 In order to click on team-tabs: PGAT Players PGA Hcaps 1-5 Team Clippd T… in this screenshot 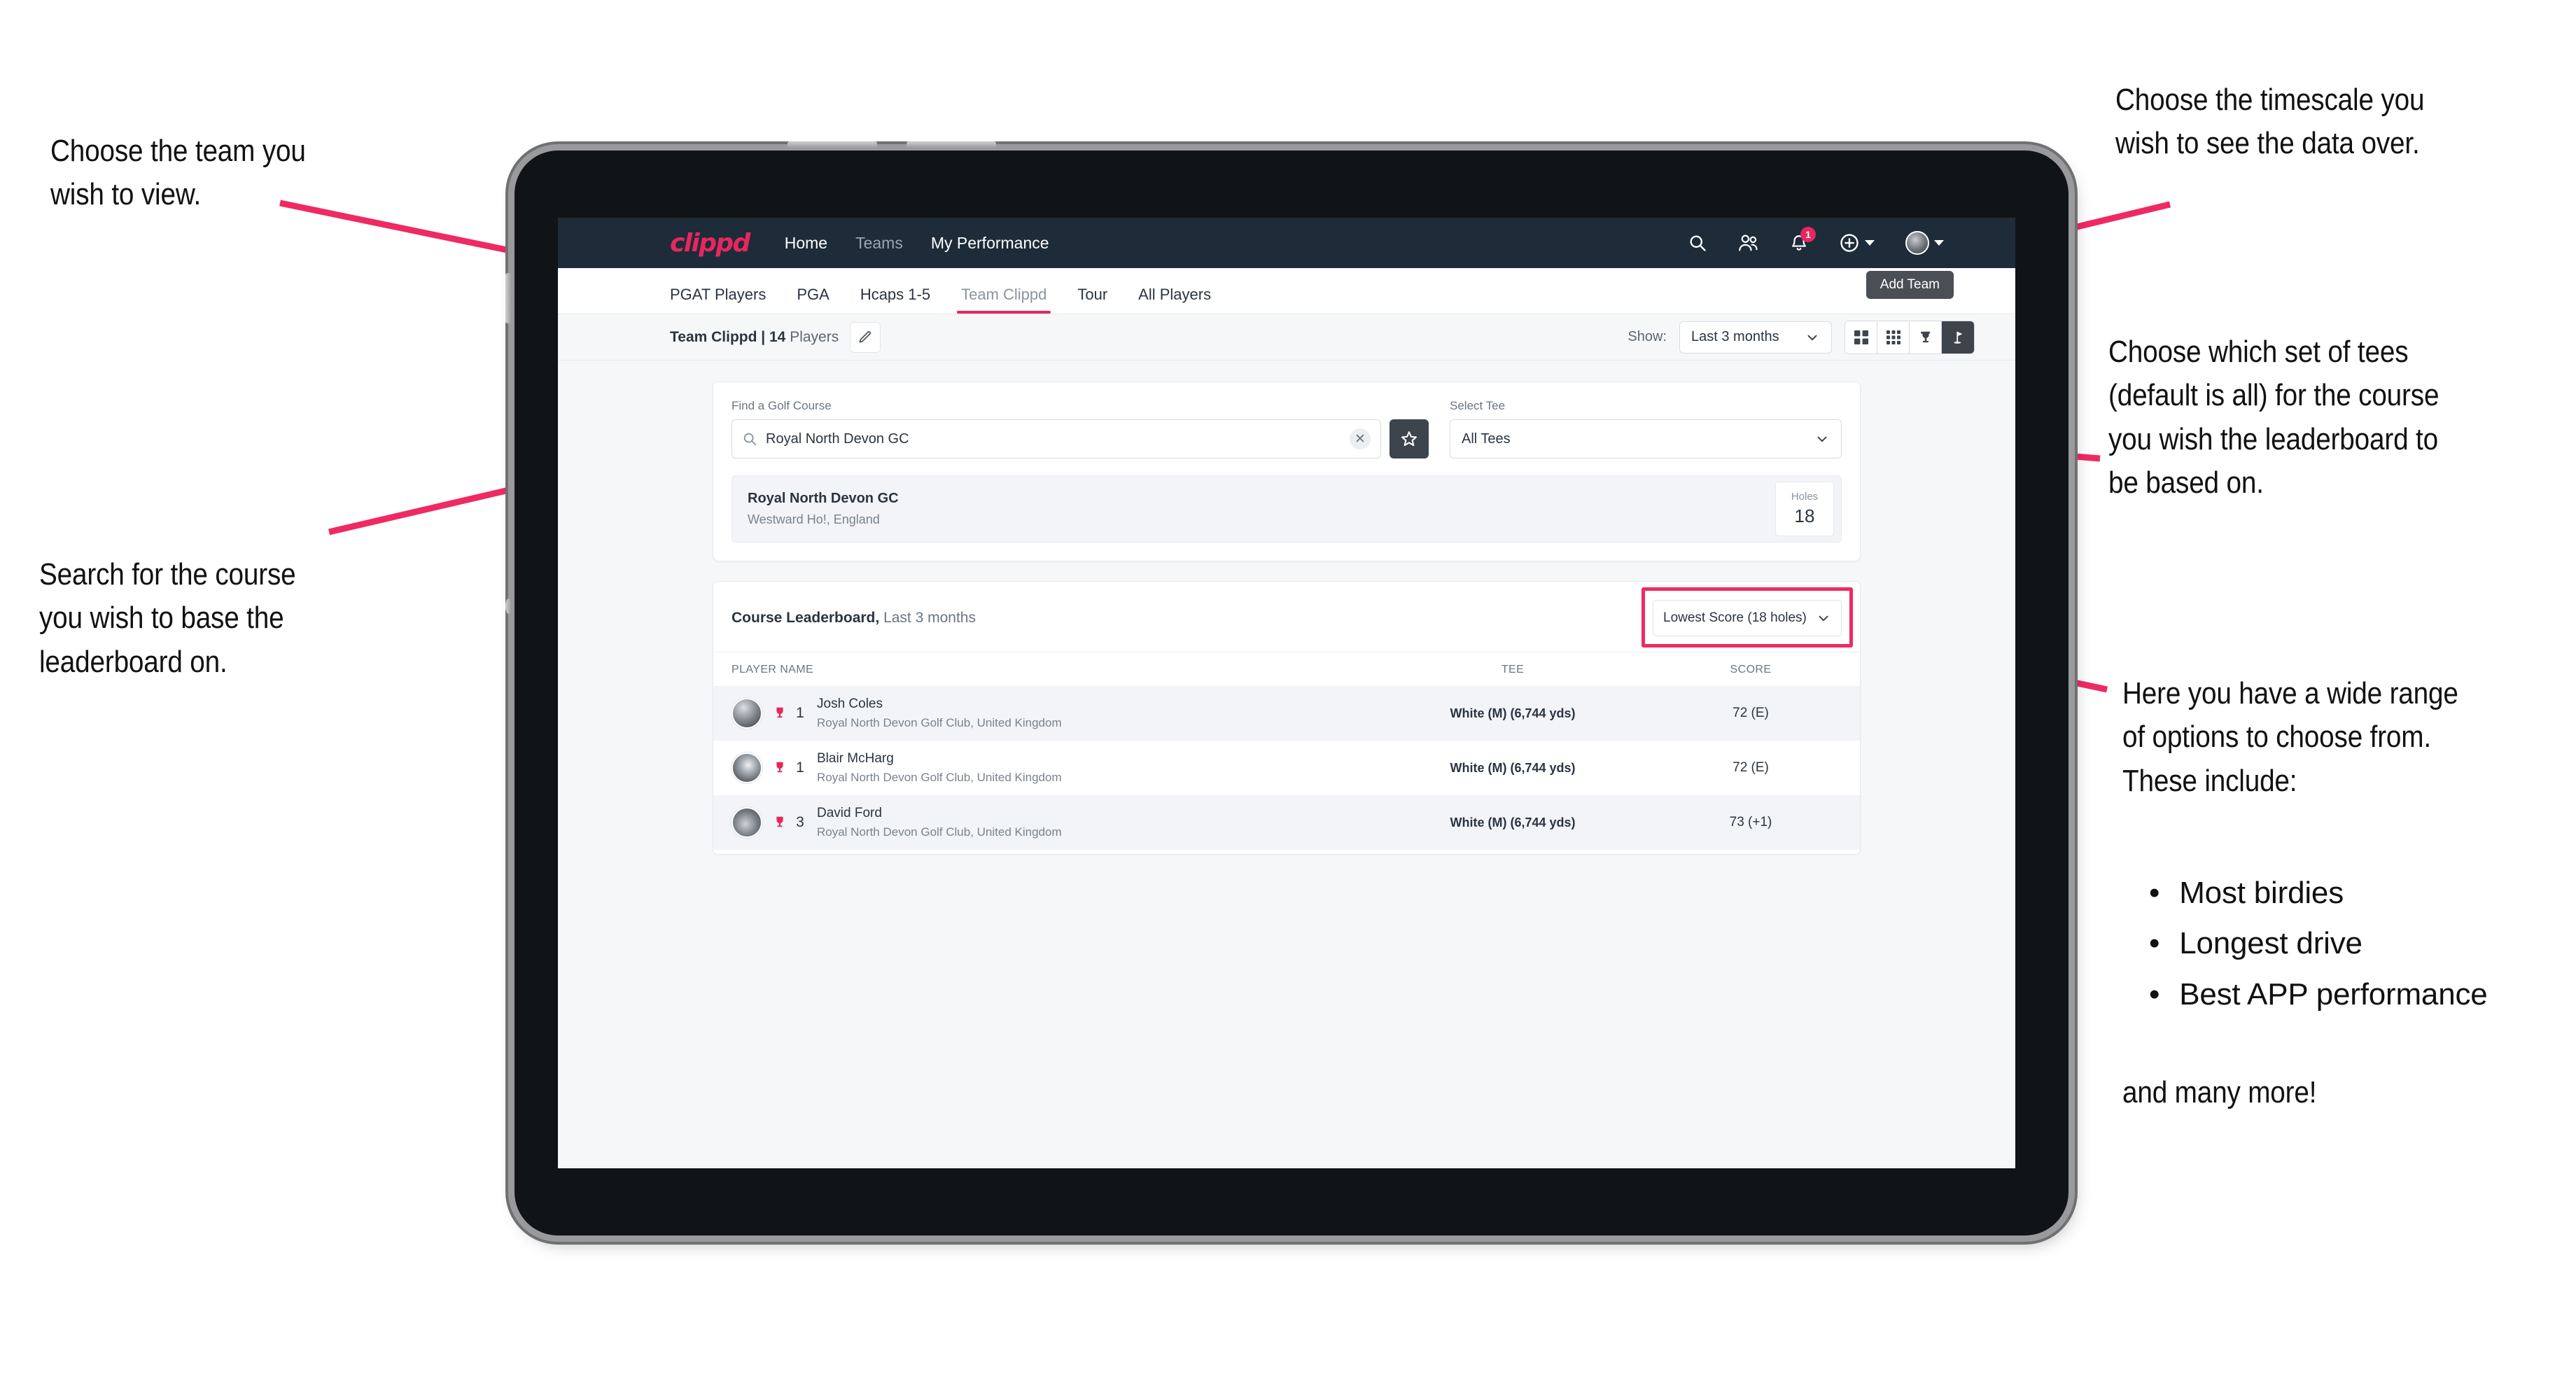, I will do `click(1286, 291)`.